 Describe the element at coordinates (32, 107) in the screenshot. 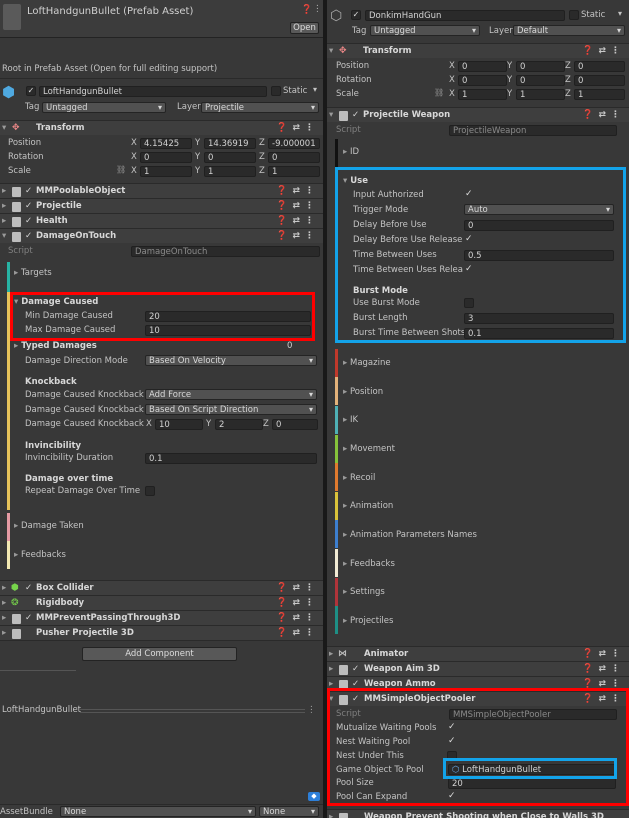

I see `tag-label: Tag` at that location.